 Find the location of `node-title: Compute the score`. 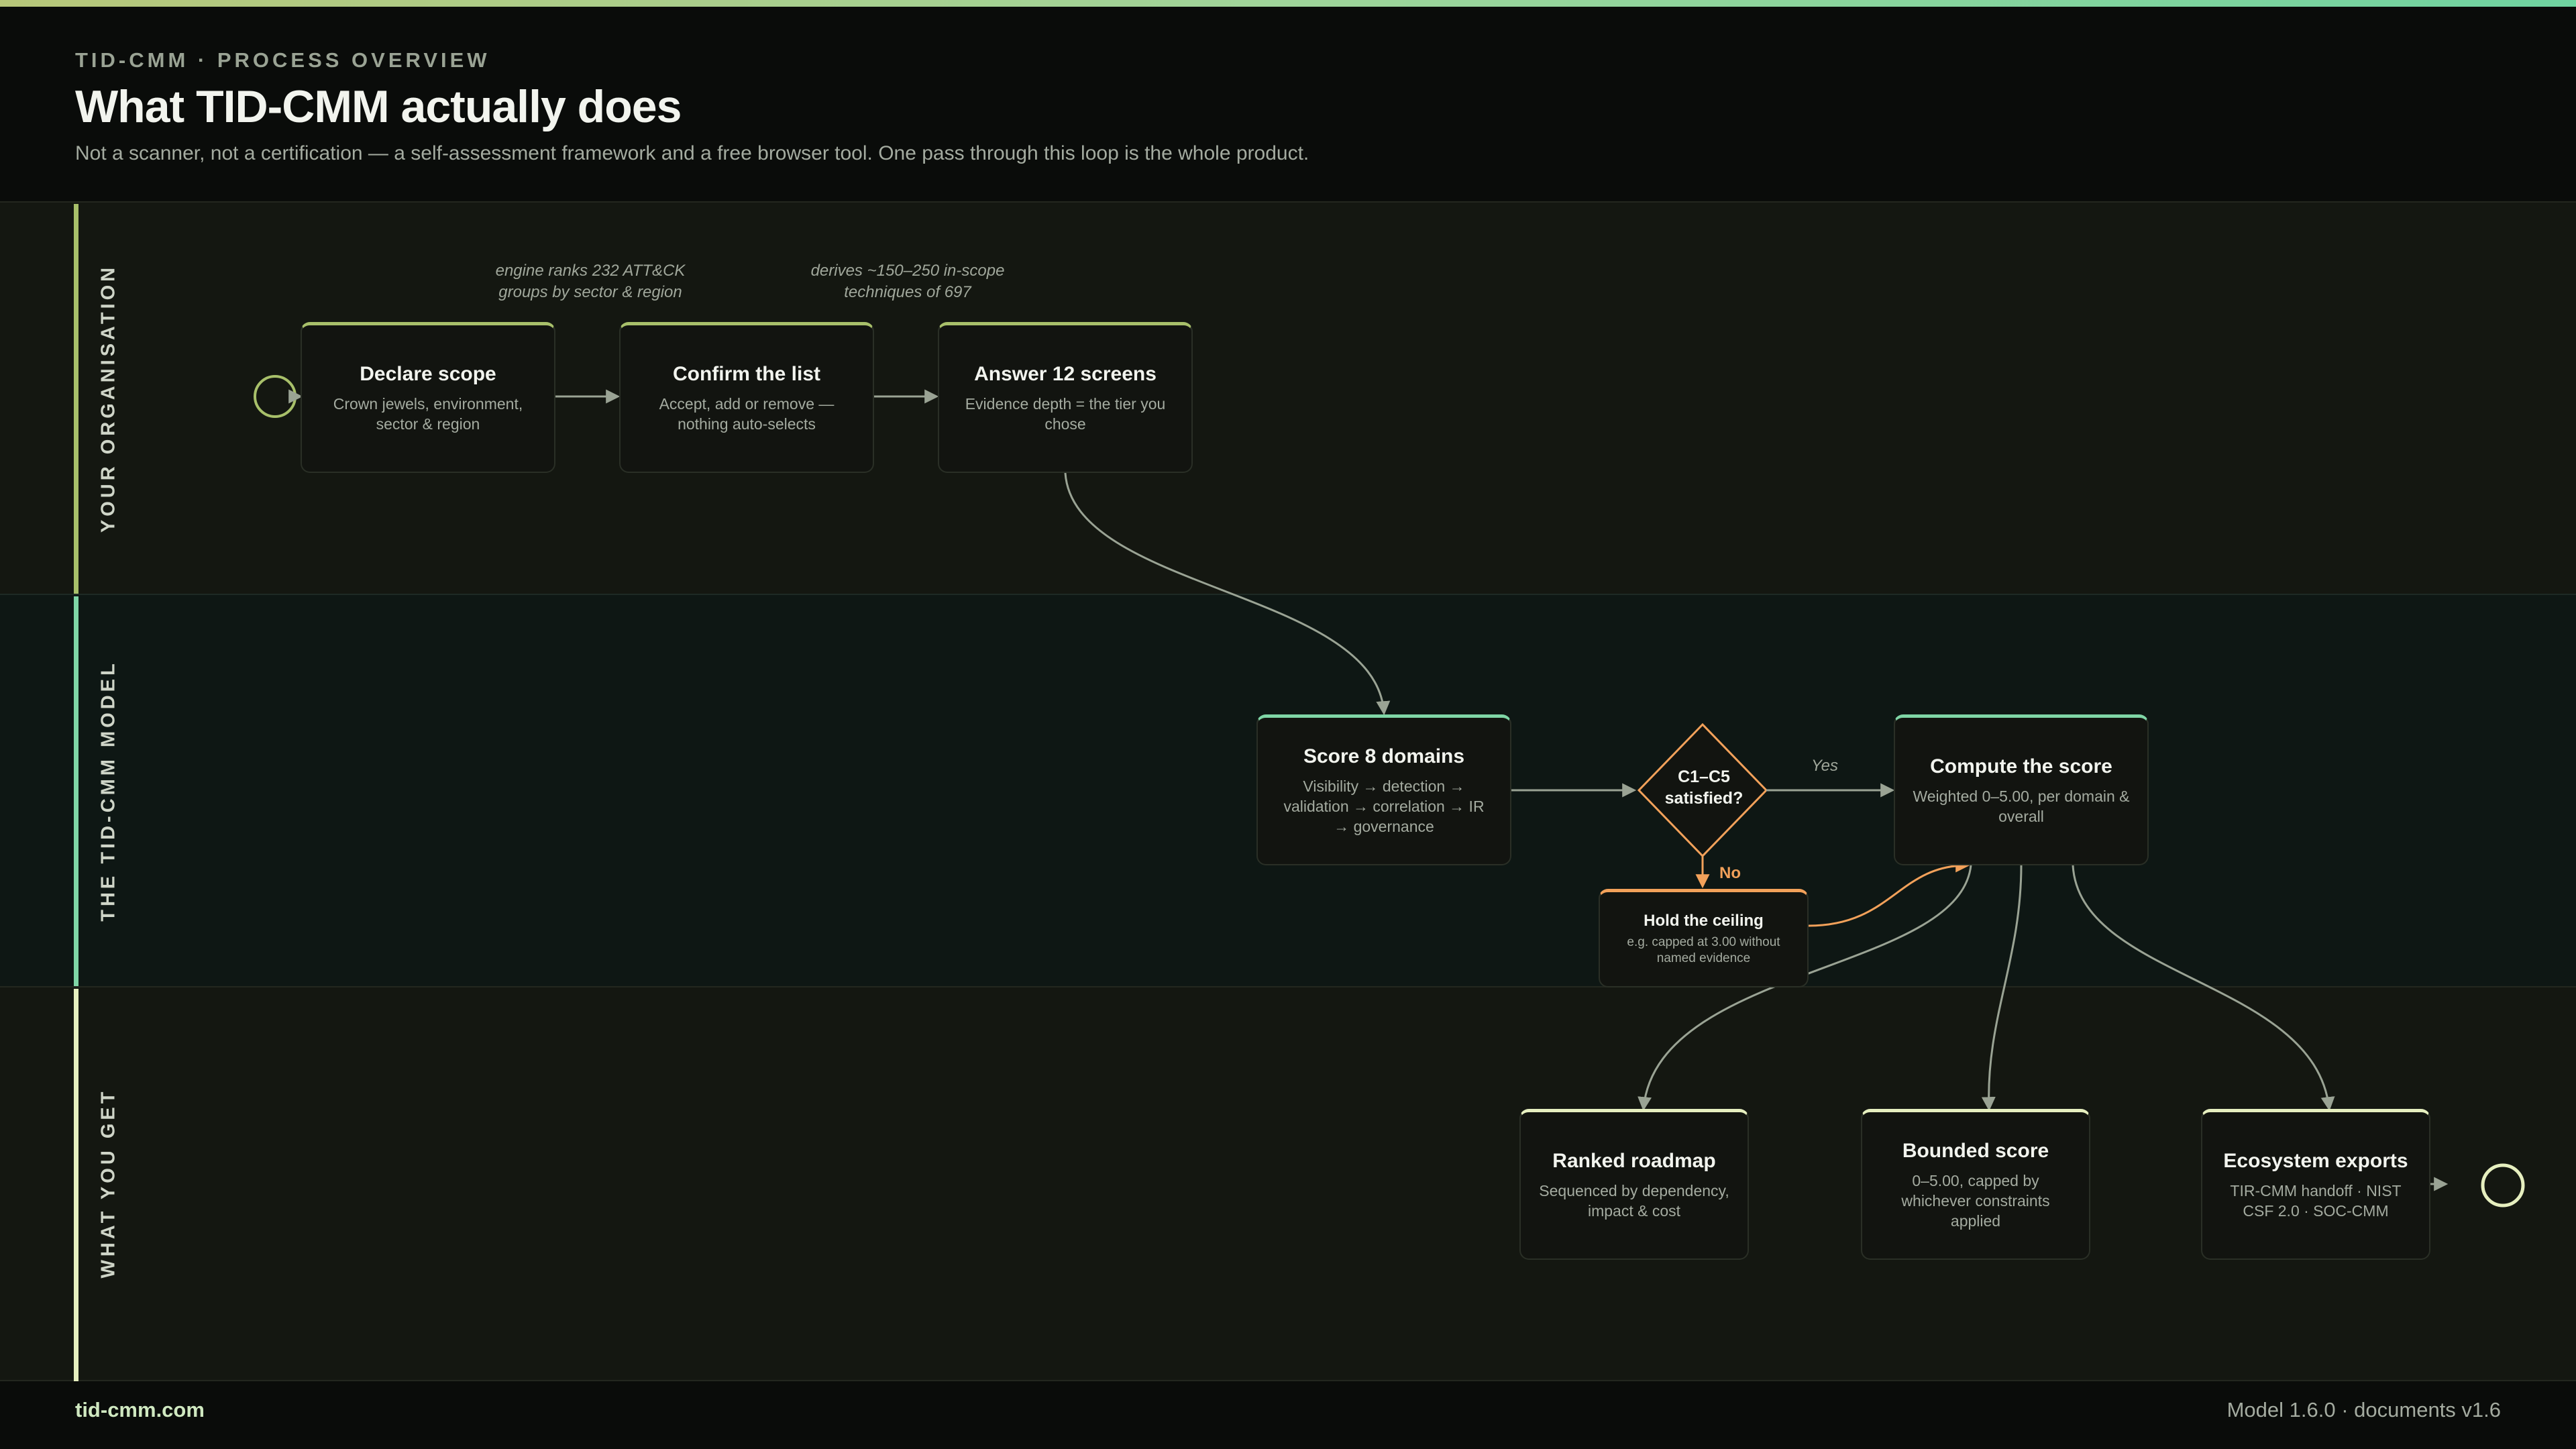

node-title: Compute the score is located at coordinates (2021, 766).